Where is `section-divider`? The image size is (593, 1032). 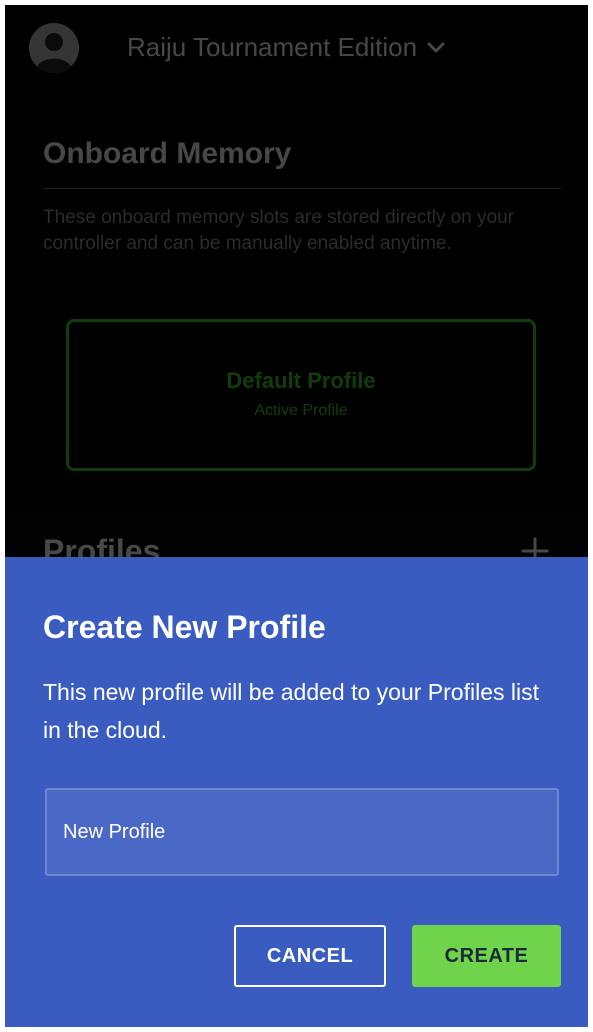 section-divider is located at coordinates (302, 188).